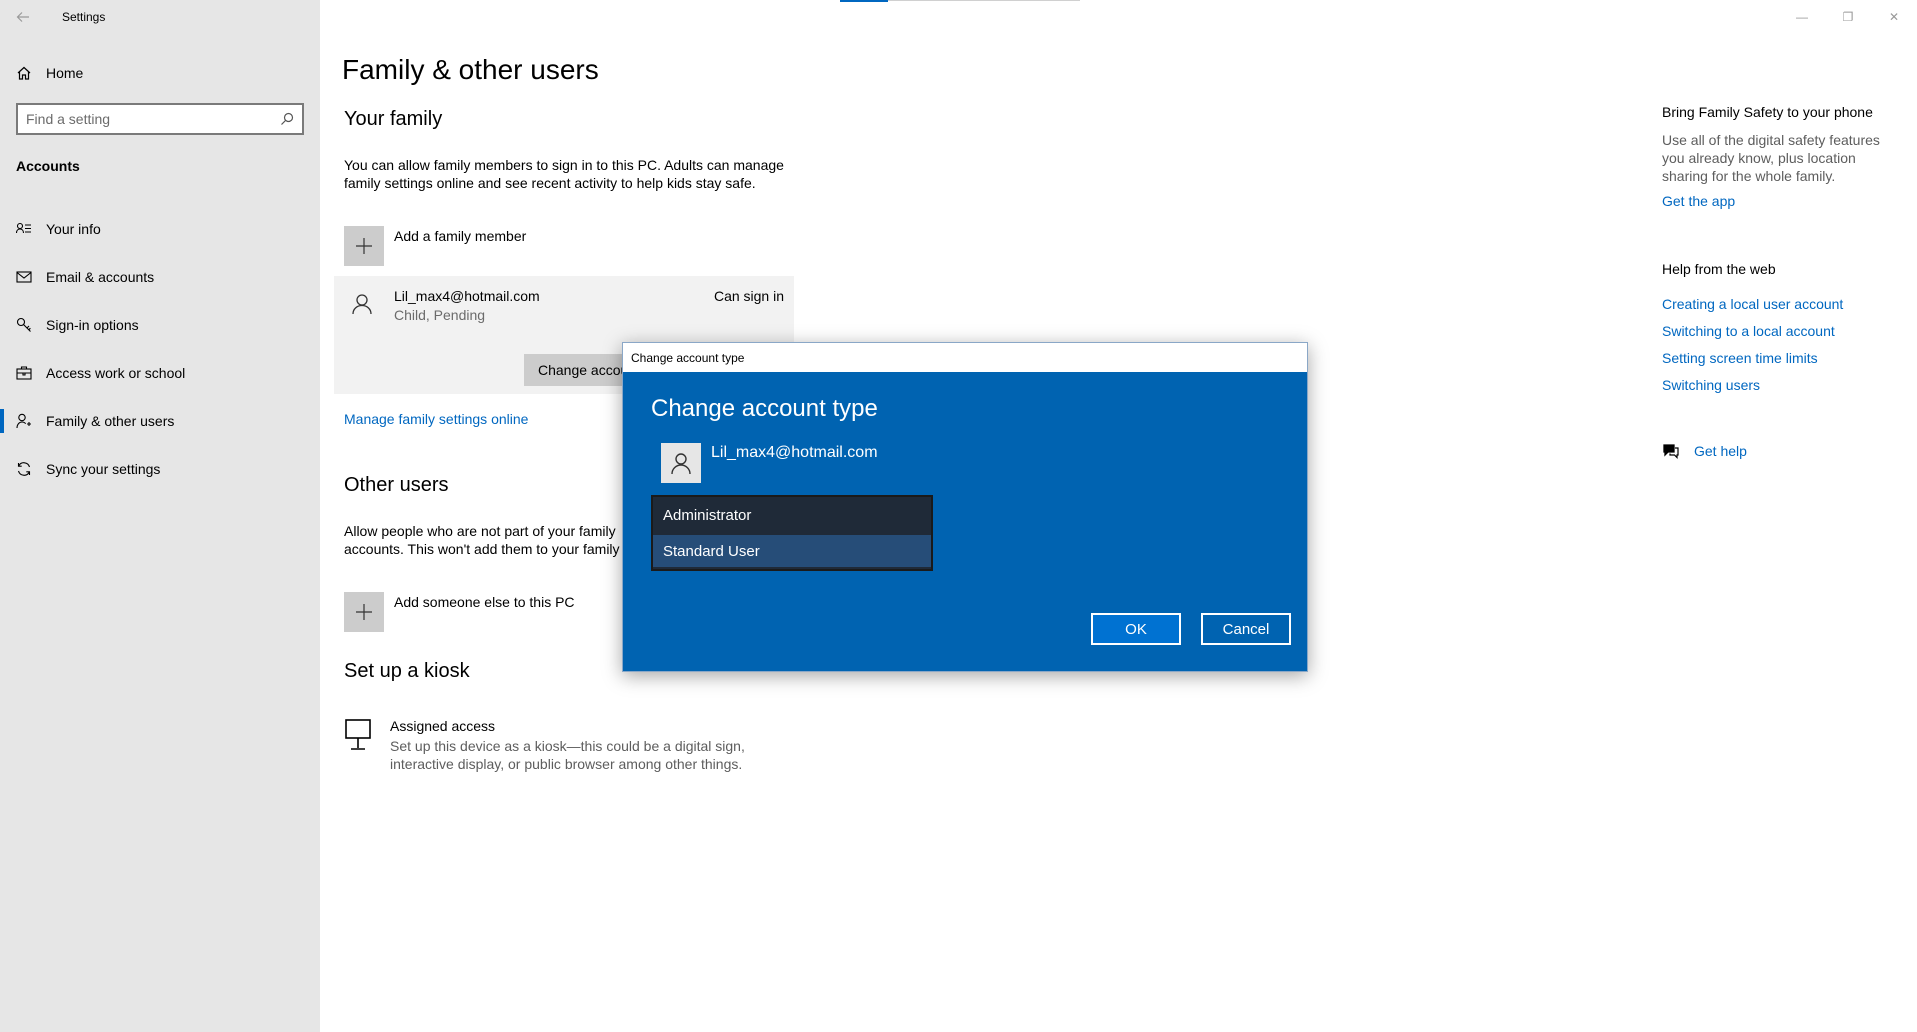 Image resolution: width=1917 pixels, height=1032 pixels. I want to click on search-icon, so click(287, 118).